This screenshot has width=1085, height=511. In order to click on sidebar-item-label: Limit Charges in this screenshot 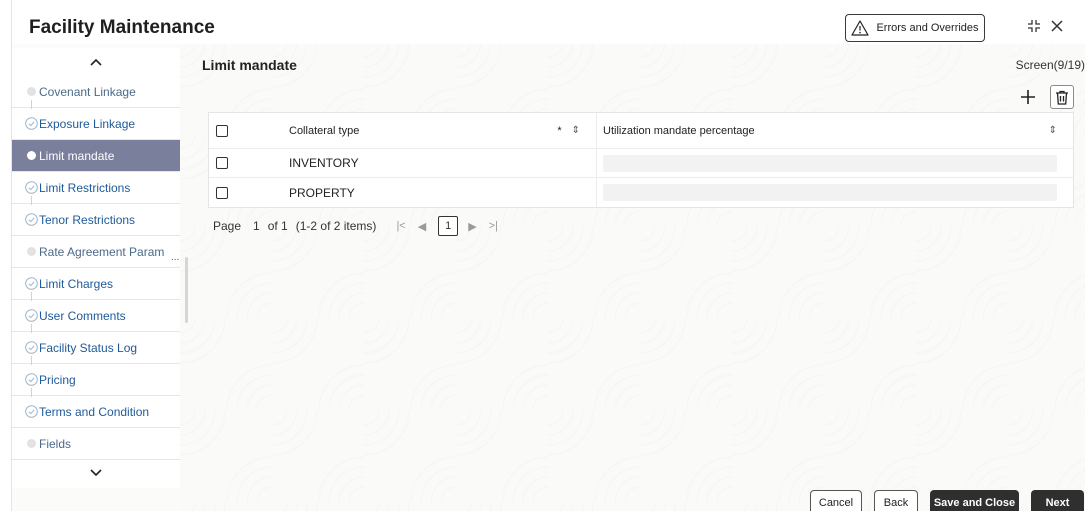, I will do `click(76, 283)`.